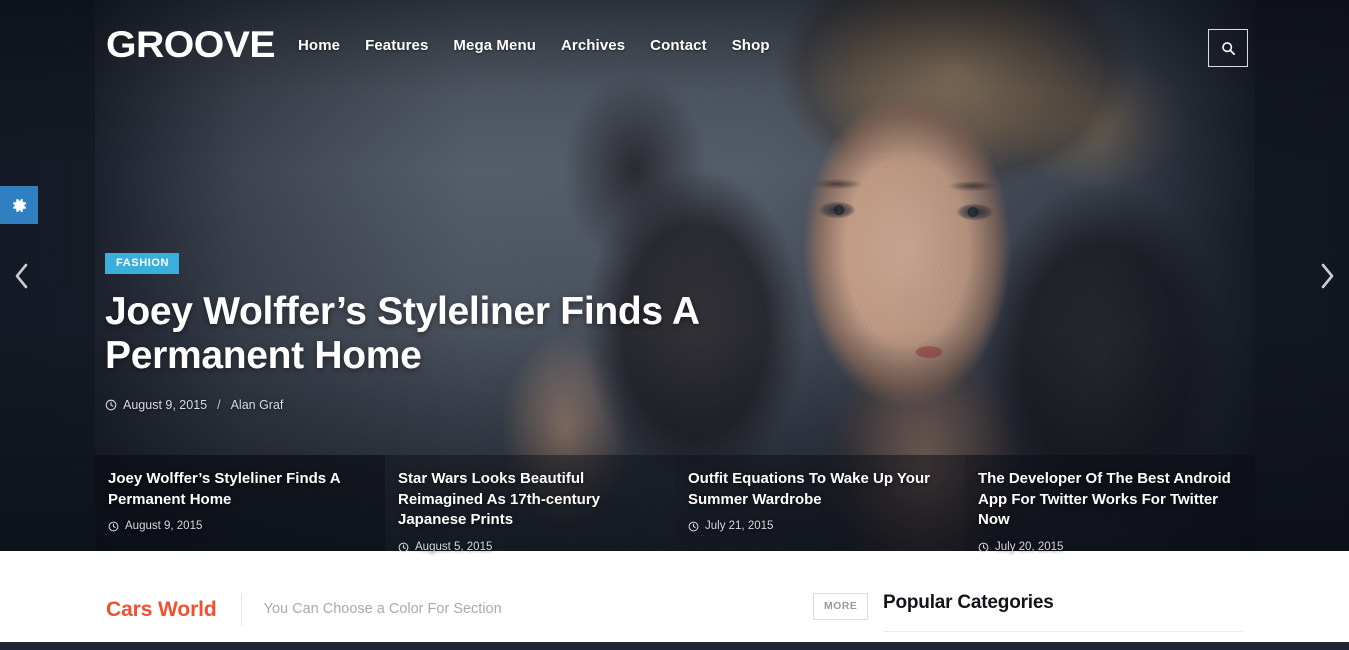 The height and width of the screenshot is (650, 1349). Describe the element at coordinates (161, 609) in the screenshot. I see `section-title: Cars World` at that location.